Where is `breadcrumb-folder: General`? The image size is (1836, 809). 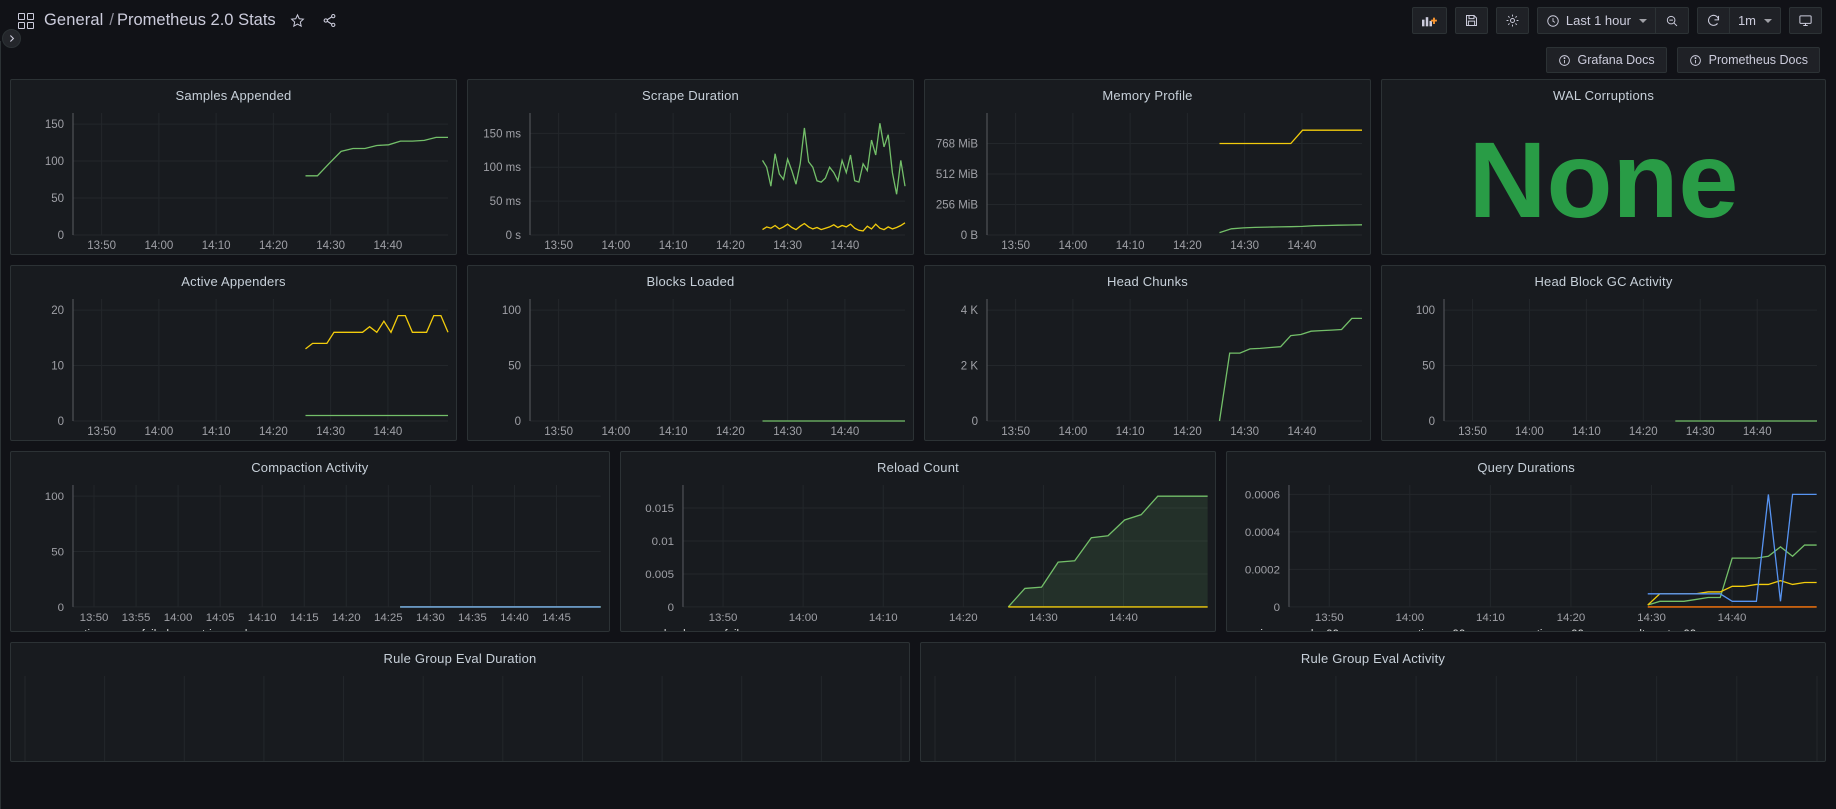 breadcrumb-folder: General is located at coordinates (73, 20).